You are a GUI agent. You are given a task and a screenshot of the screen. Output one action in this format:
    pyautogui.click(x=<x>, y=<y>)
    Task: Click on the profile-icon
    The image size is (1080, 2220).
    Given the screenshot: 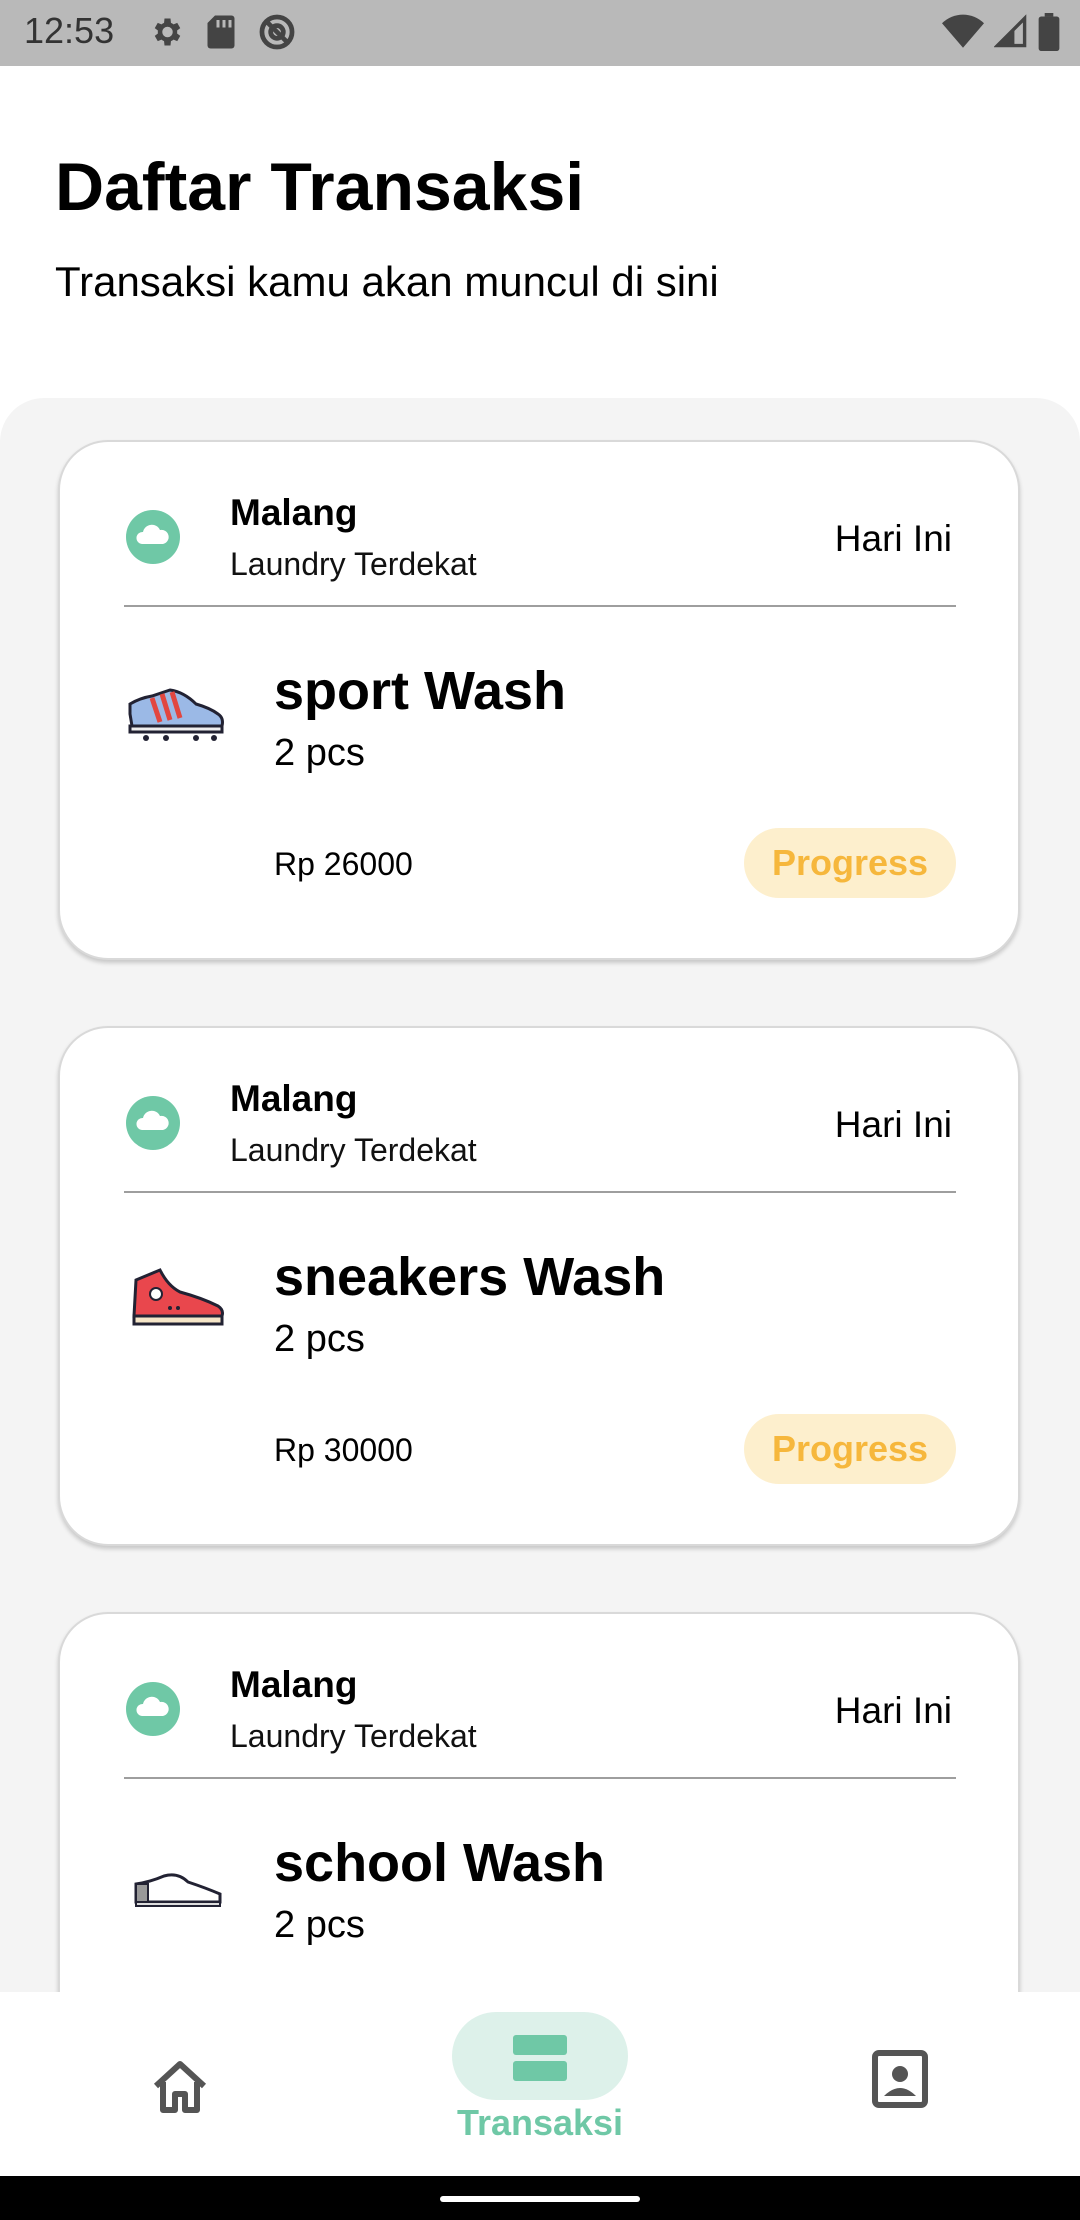 What is the action you would take?
    pyautogui.click(x=900, y=2079)
    